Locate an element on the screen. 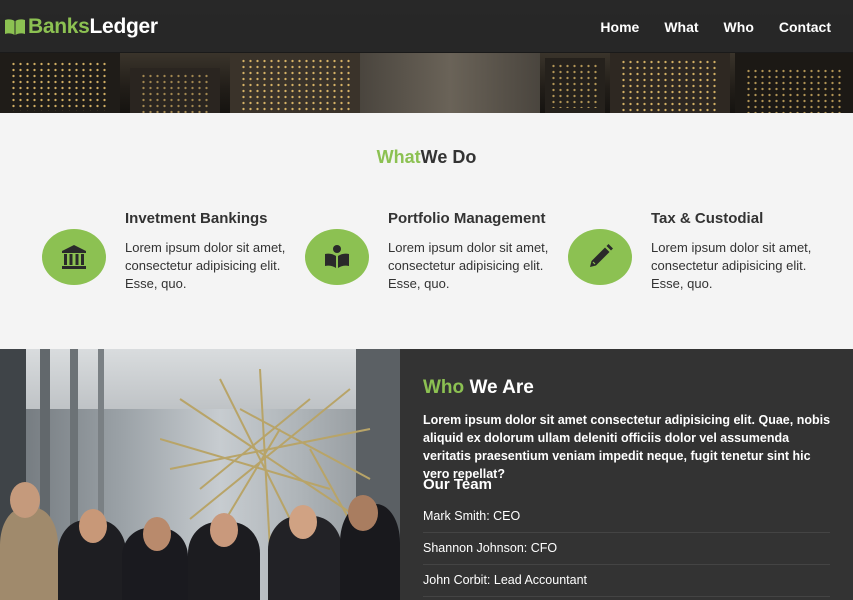  team-member: Shannon Johnson: CFO is located at coordinates (626, 549).